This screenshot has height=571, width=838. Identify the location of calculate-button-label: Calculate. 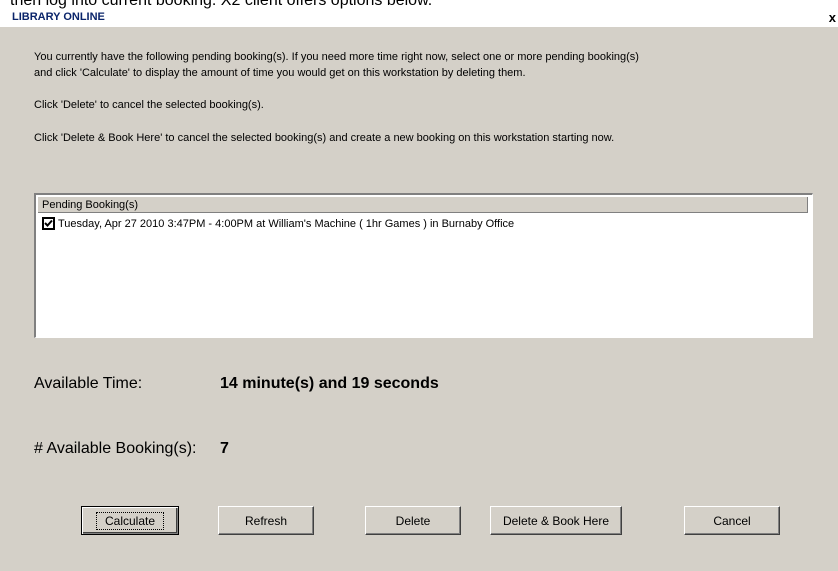
(130, 520).